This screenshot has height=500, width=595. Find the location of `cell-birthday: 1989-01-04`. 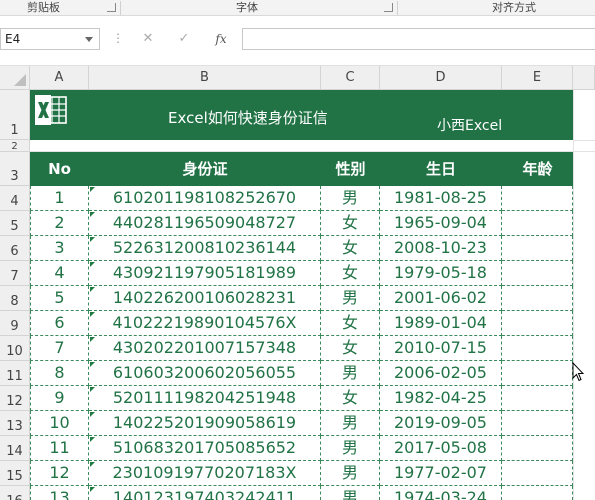

cell-birthday: 1989-01-04 is located at coordinates (441, 323).